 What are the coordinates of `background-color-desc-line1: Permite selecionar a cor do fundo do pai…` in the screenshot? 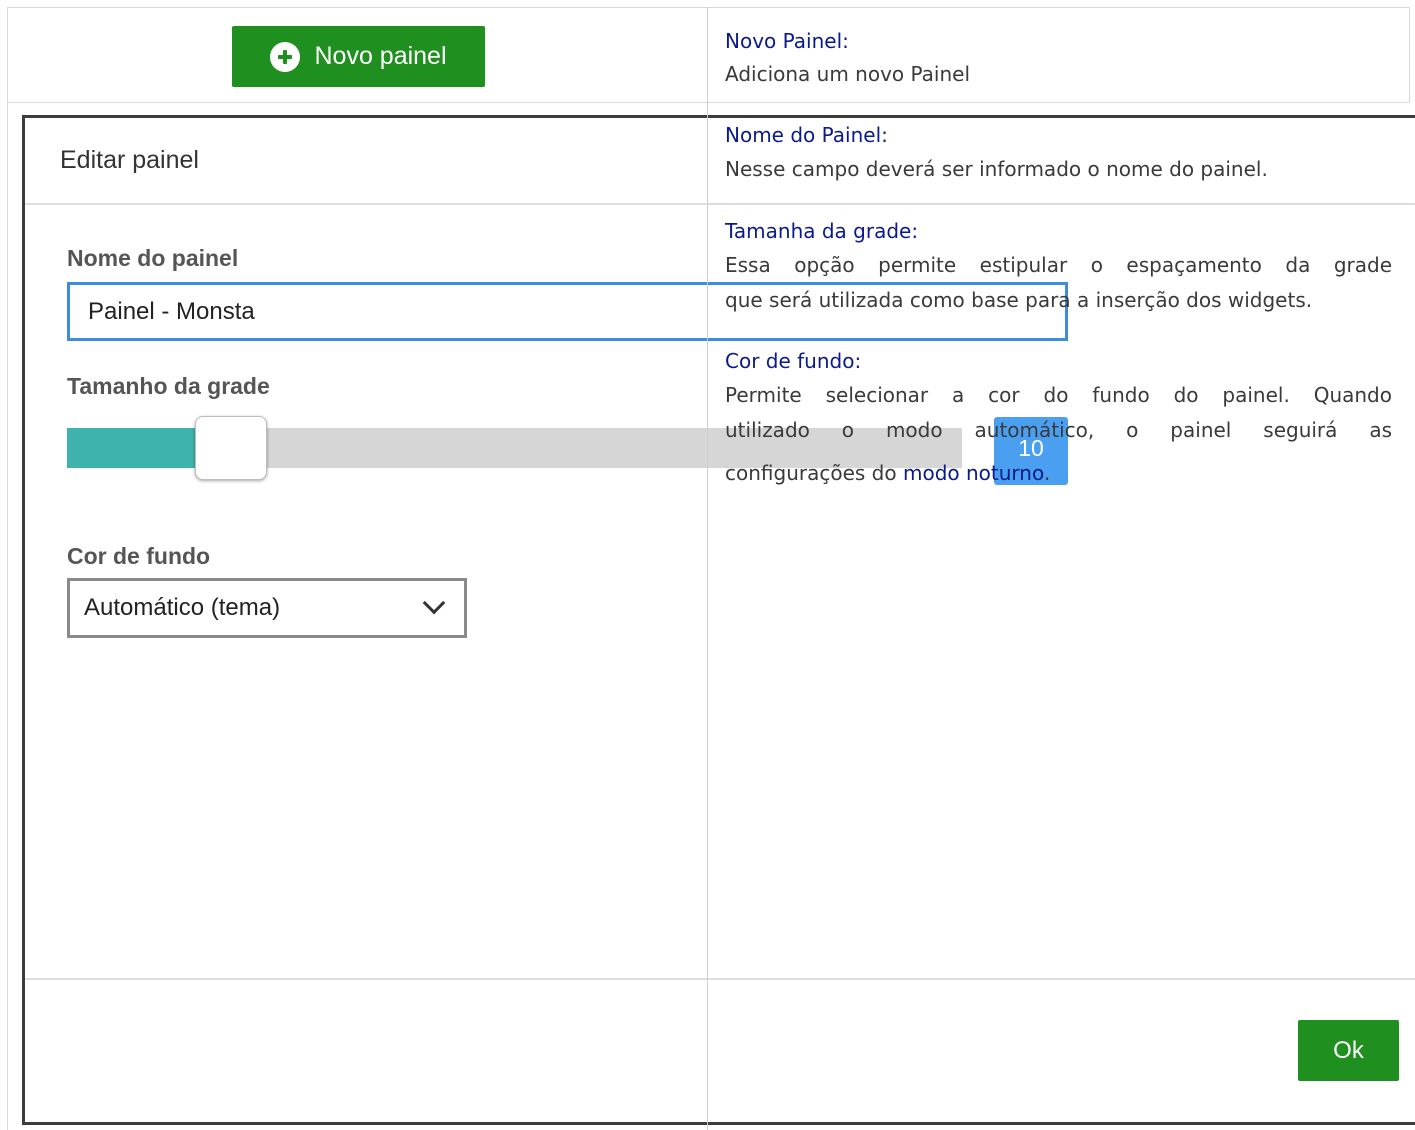 It's located at (1058, 395).